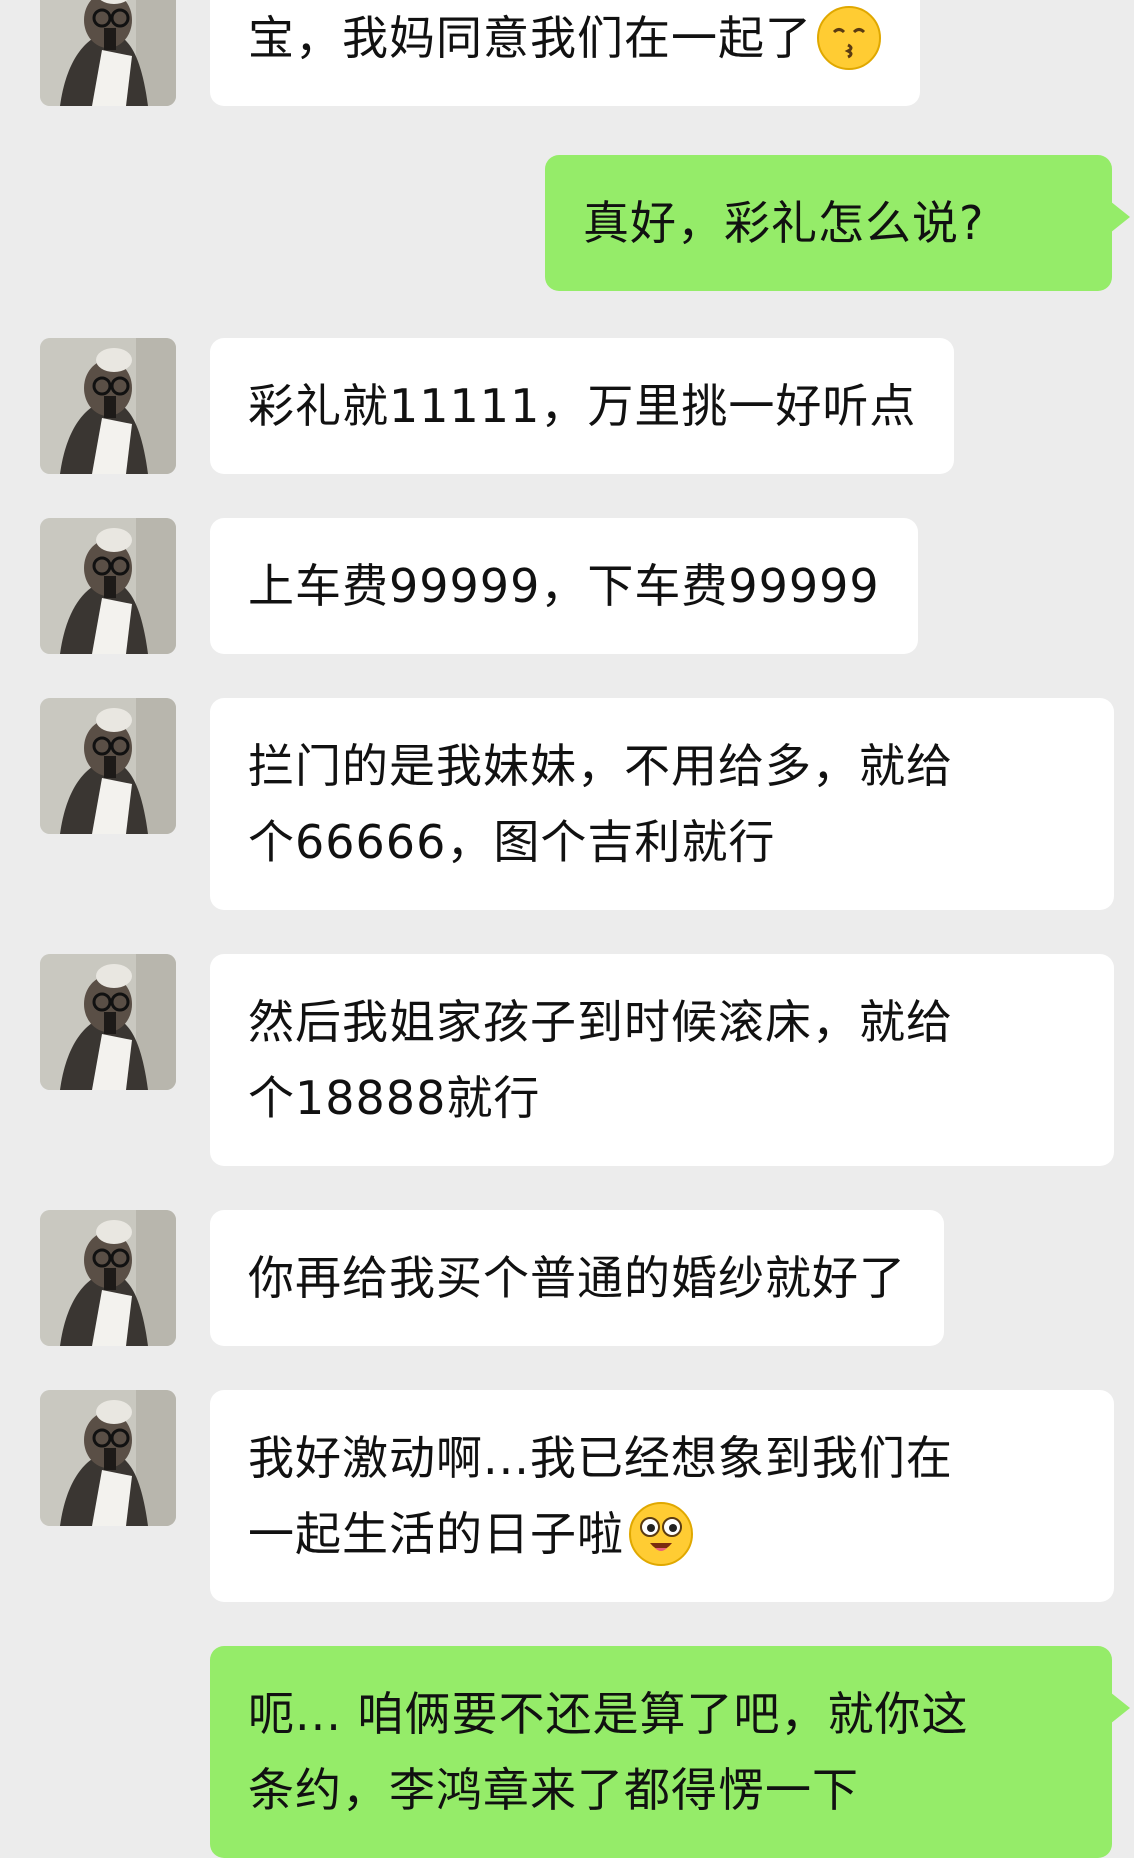 The image size is (1134, 1858). I want to click on message-bubble-incoming: 彩礼就11111，万里挑一好听点, so click(582, 406).